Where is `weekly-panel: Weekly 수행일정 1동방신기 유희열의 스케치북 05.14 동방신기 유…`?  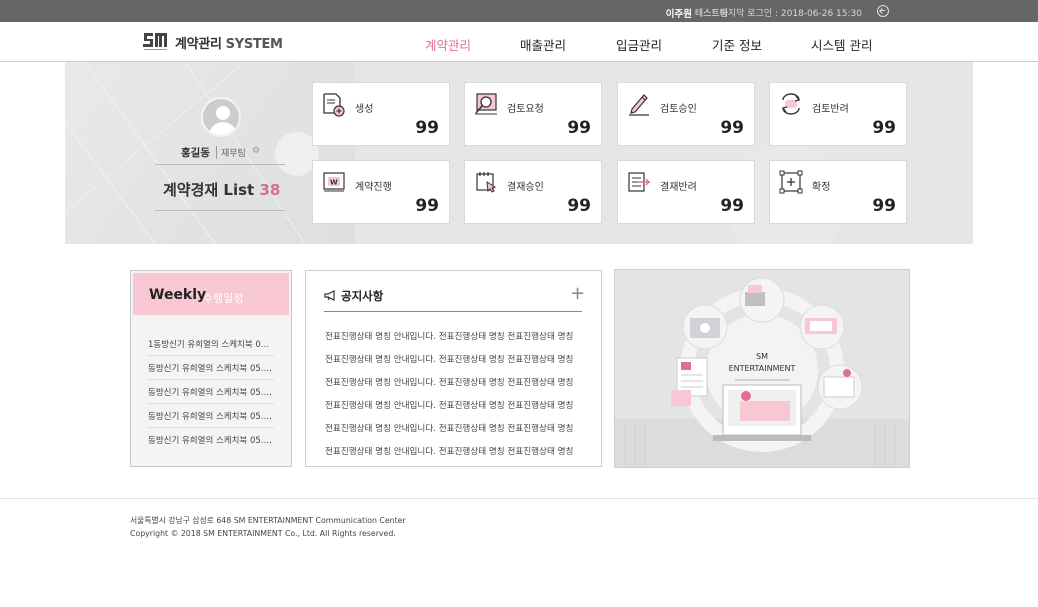 weekly-panel: Weekly 수행일정 1동방신기 유희열의 스케치북 05.14 동방신기 유… is located at coordinates (211, 368).